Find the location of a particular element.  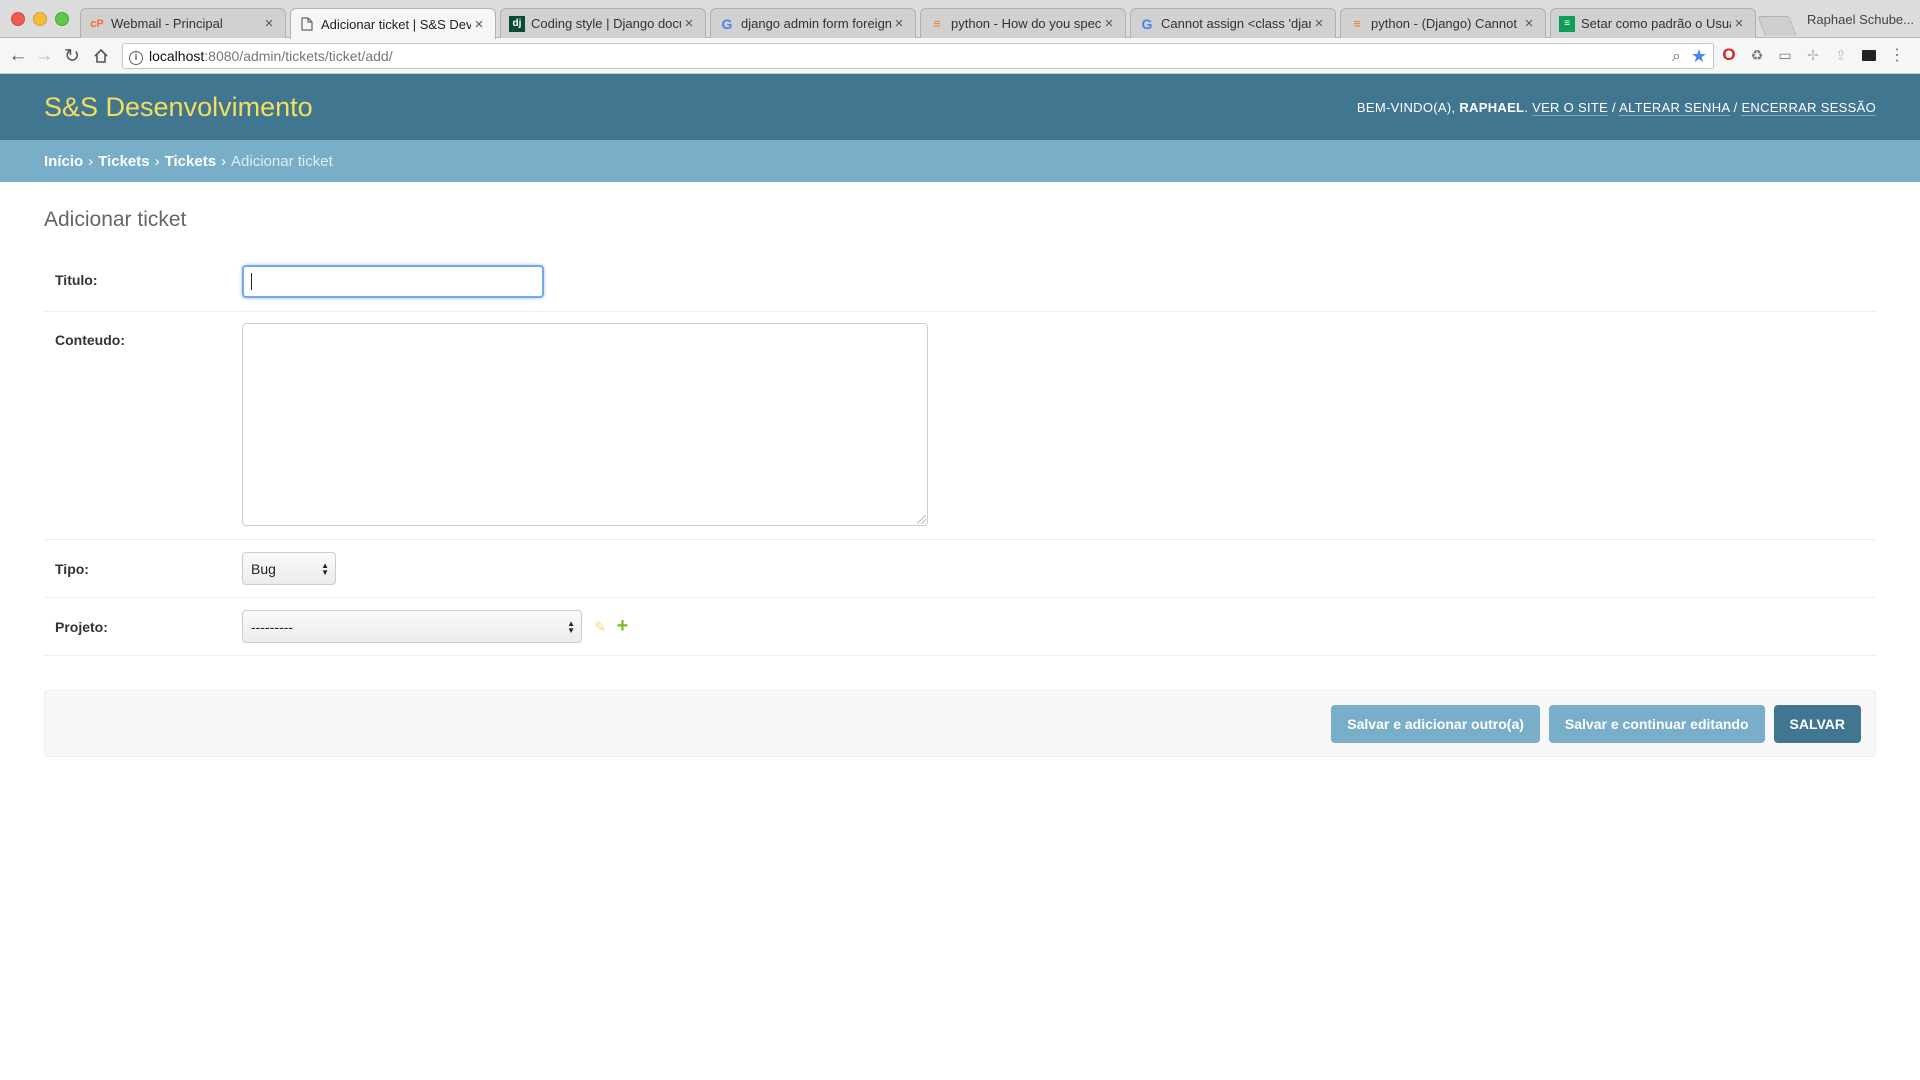

projeto-select: --------- ▲ ▼ is located at coordinates (412, 626).